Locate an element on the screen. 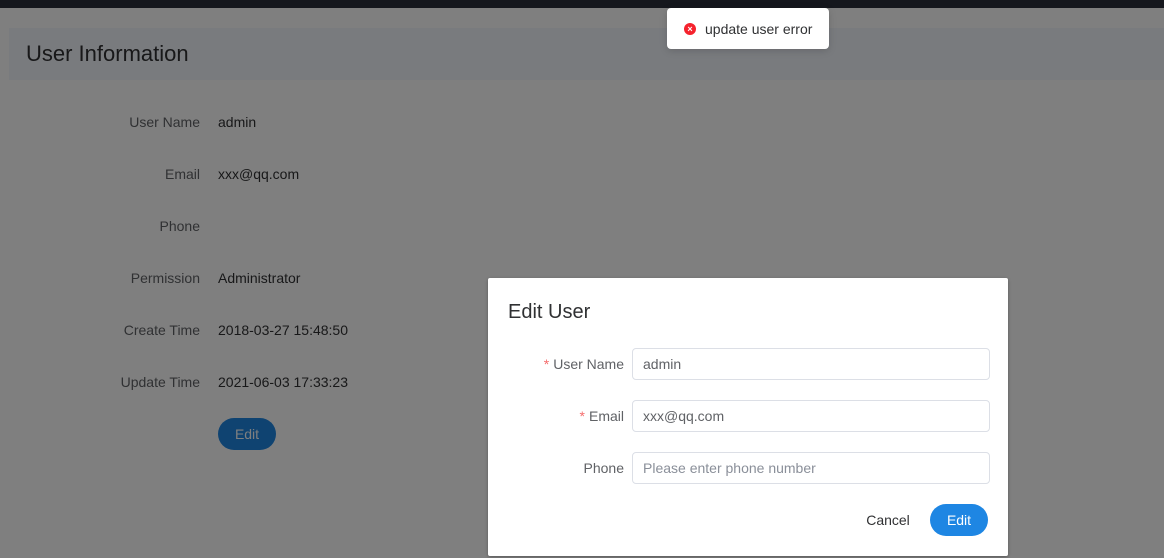 The width and height of the screenshot is (1164, 558). form-row-user-name: * User Name is located at coordinates (748, 364).